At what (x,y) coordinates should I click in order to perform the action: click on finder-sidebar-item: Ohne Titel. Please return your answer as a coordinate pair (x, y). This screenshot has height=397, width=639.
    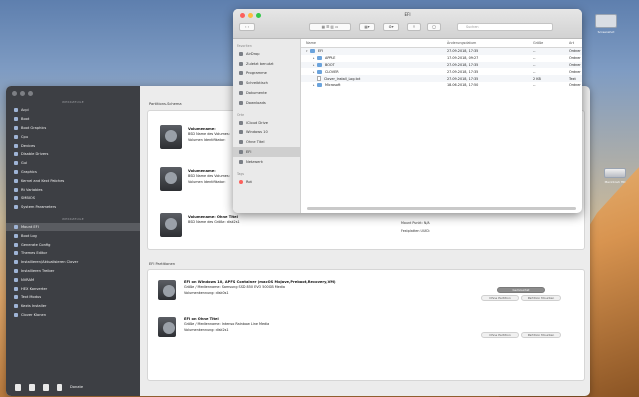
    Looking at the image, I should click on (266, 142).